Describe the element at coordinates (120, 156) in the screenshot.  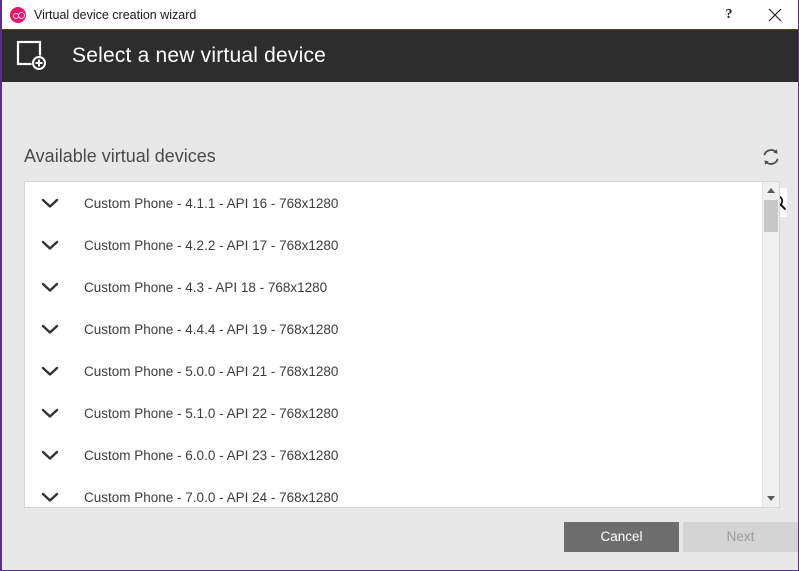
I see `available-devices-title: Available virtual devices` at that location.